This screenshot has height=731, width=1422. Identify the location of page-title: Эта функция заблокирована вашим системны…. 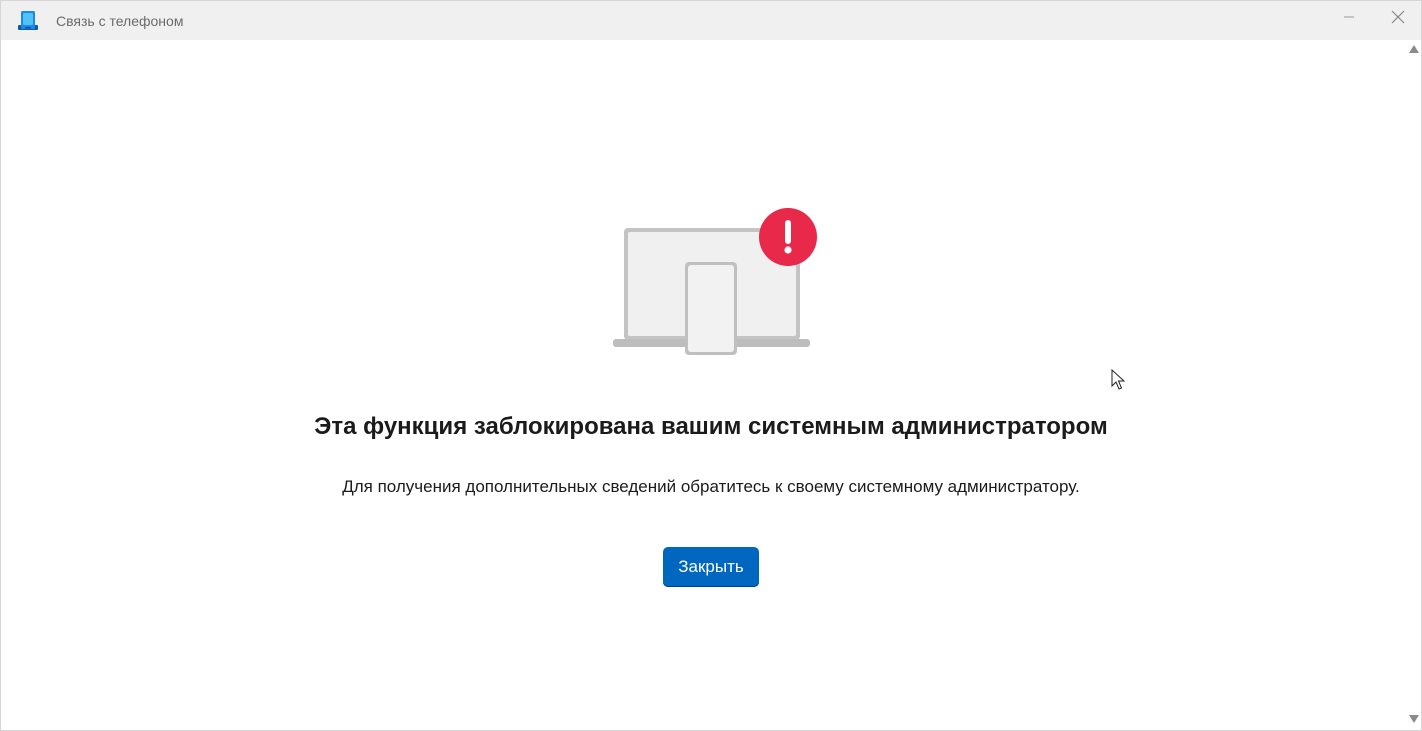
(711, 426).